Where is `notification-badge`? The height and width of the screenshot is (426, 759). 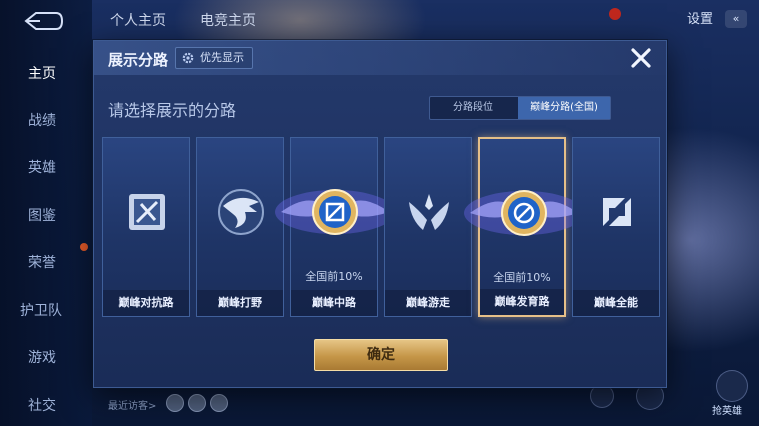
notification-badge is located at coordinates (615, 14).